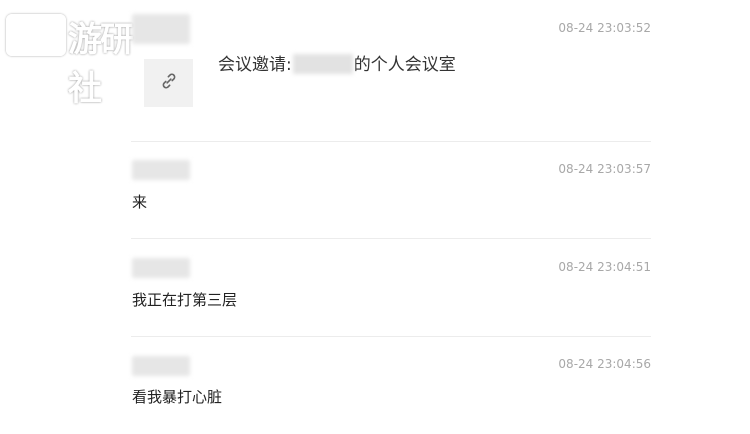  Describe the element at coordinates (177, 397) in the screenshot. I see `message-text: 看我暴打心脏` at that location.